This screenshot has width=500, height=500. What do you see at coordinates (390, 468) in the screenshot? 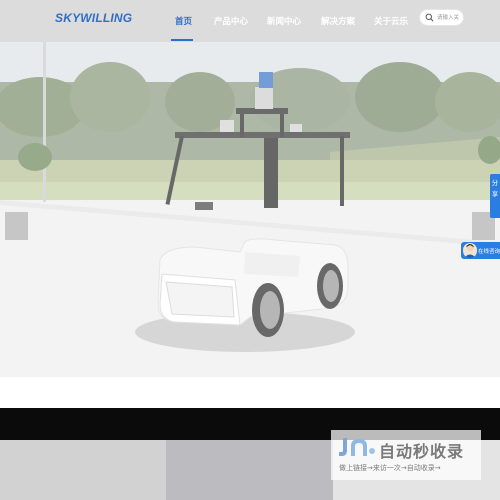
I see `watermark-subtitle: 做上链接→来访一次→自动收录→` at bounding box center [390, 468].